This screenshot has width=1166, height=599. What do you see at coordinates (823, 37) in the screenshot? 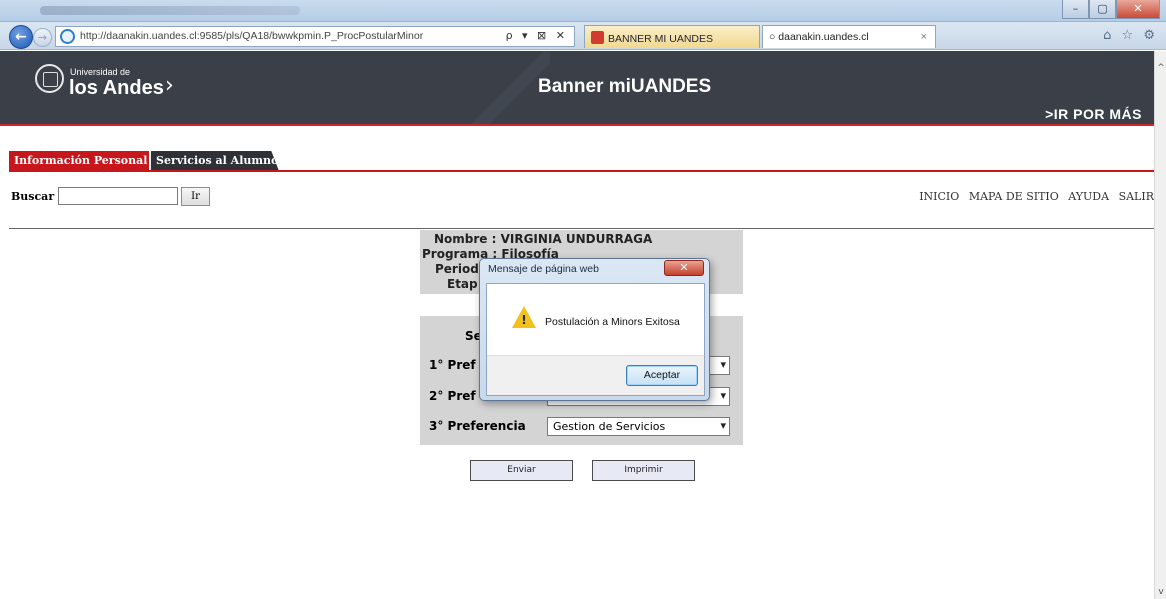
I see `tab-label: daanakin.uandes.cl` at bounding box center [823, 37].